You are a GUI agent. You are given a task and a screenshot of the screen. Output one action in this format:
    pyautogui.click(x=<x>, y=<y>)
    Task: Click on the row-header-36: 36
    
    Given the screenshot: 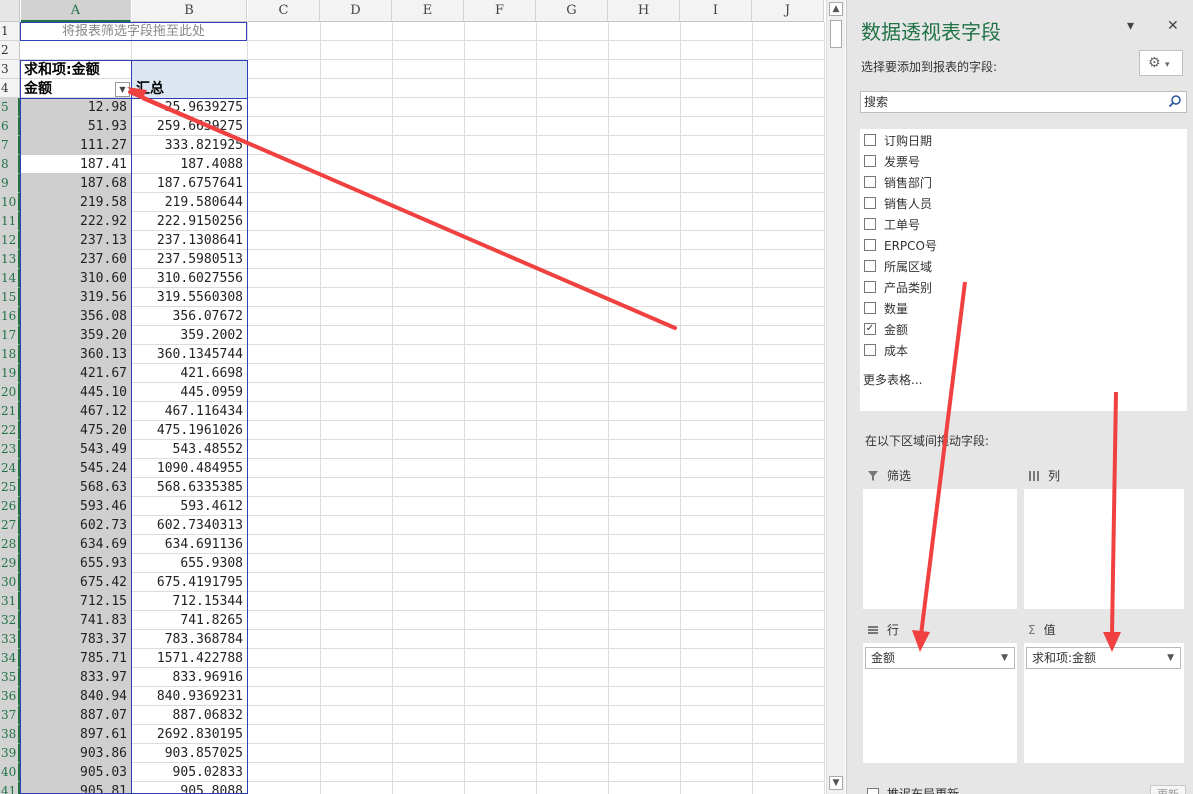 What is the action you would take?
    pyautogui.click(x=10, y=696)
    